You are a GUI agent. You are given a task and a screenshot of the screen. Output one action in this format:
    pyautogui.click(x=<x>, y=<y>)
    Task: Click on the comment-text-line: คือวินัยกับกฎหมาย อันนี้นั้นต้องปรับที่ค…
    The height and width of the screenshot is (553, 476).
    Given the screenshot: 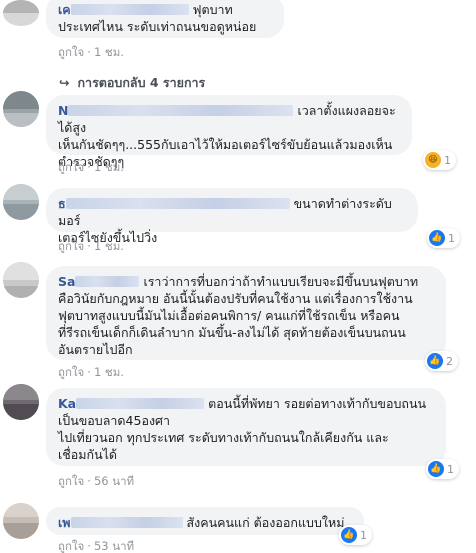 What is the action you would take?
    pyautogui.click(x=235, y=298)
    